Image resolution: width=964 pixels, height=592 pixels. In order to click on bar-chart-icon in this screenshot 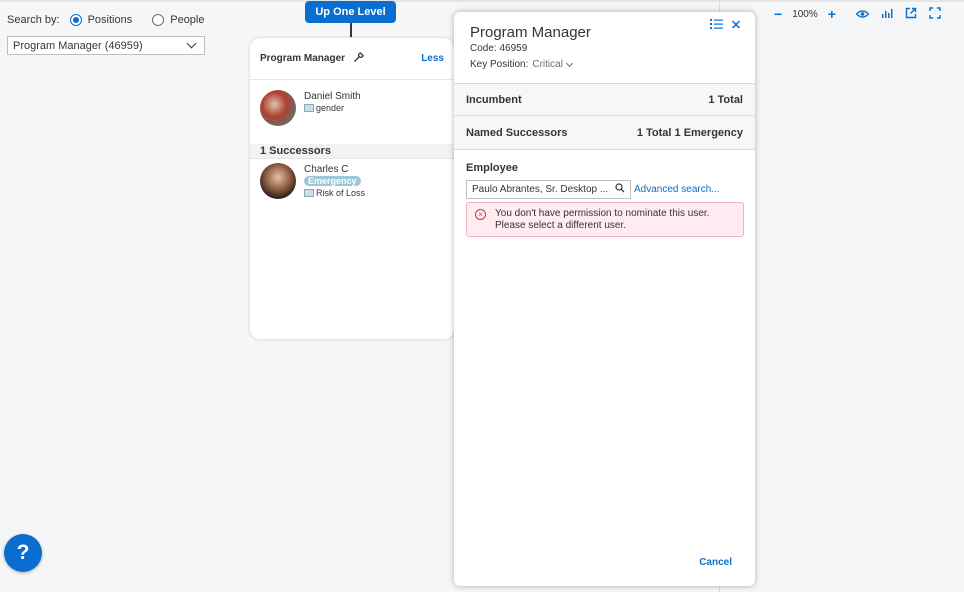, I will do `click(887, 14)`.